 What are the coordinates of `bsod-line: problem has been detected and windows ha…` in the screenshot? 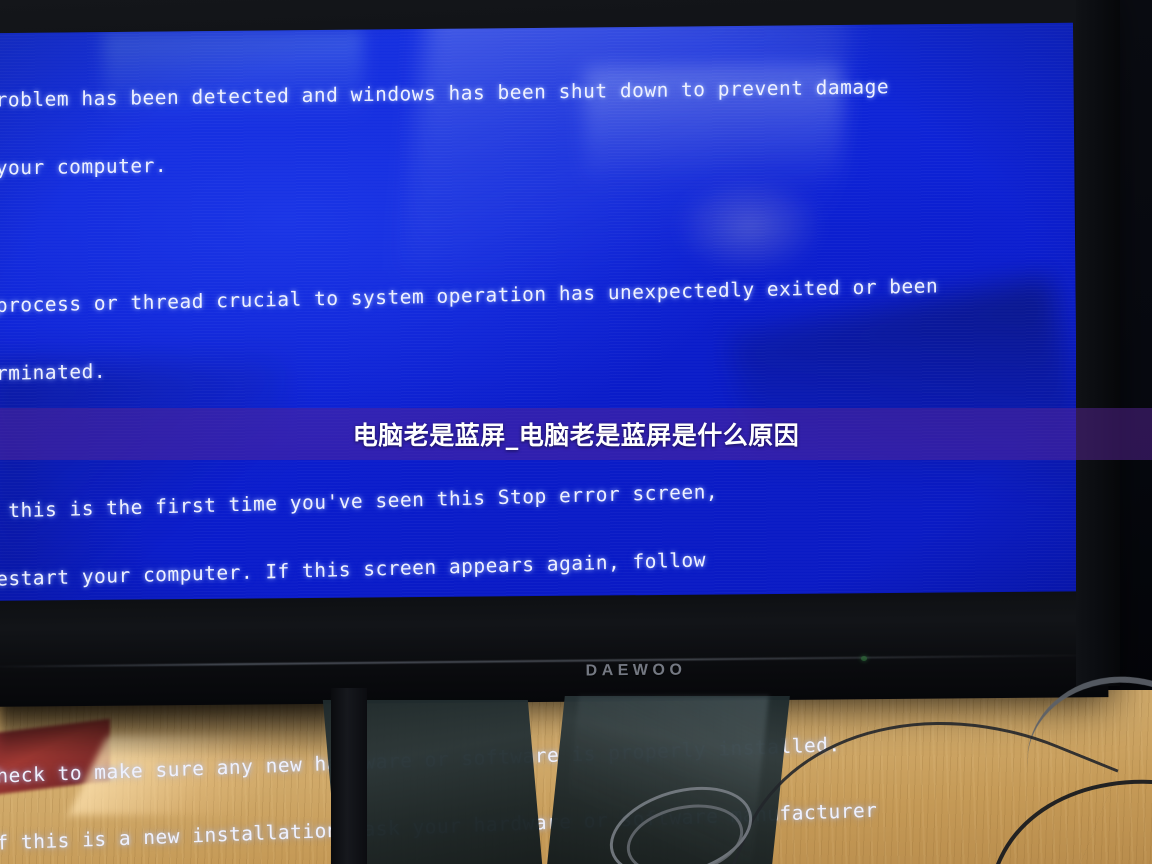 It's located at (445, 93).